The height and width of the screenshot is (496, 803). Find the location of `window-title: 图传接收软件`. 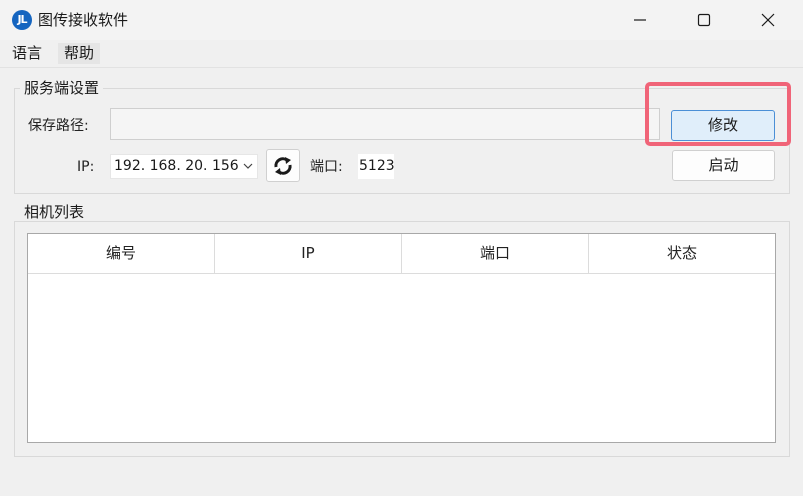

window-title: 图传接收软件 is located at coordinates (83, 20).